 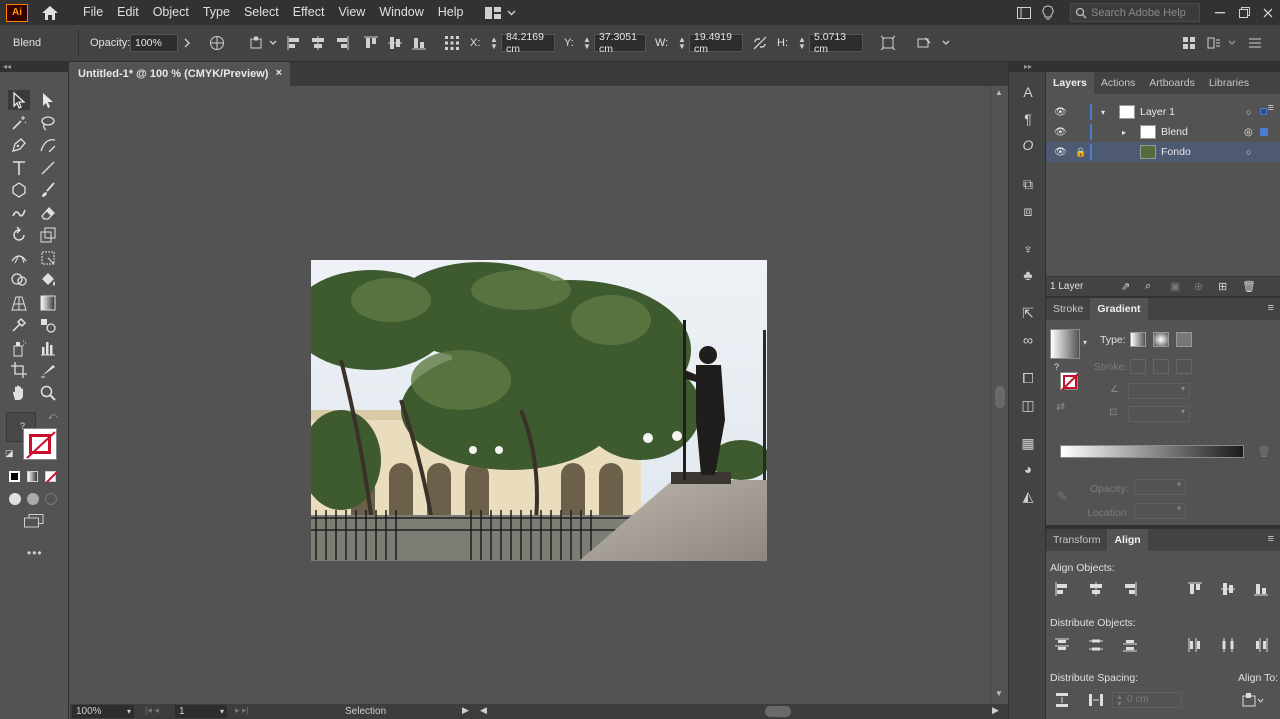 I want to click on new-sublayer-icon: ⊕, so click(x=1198, y=286).